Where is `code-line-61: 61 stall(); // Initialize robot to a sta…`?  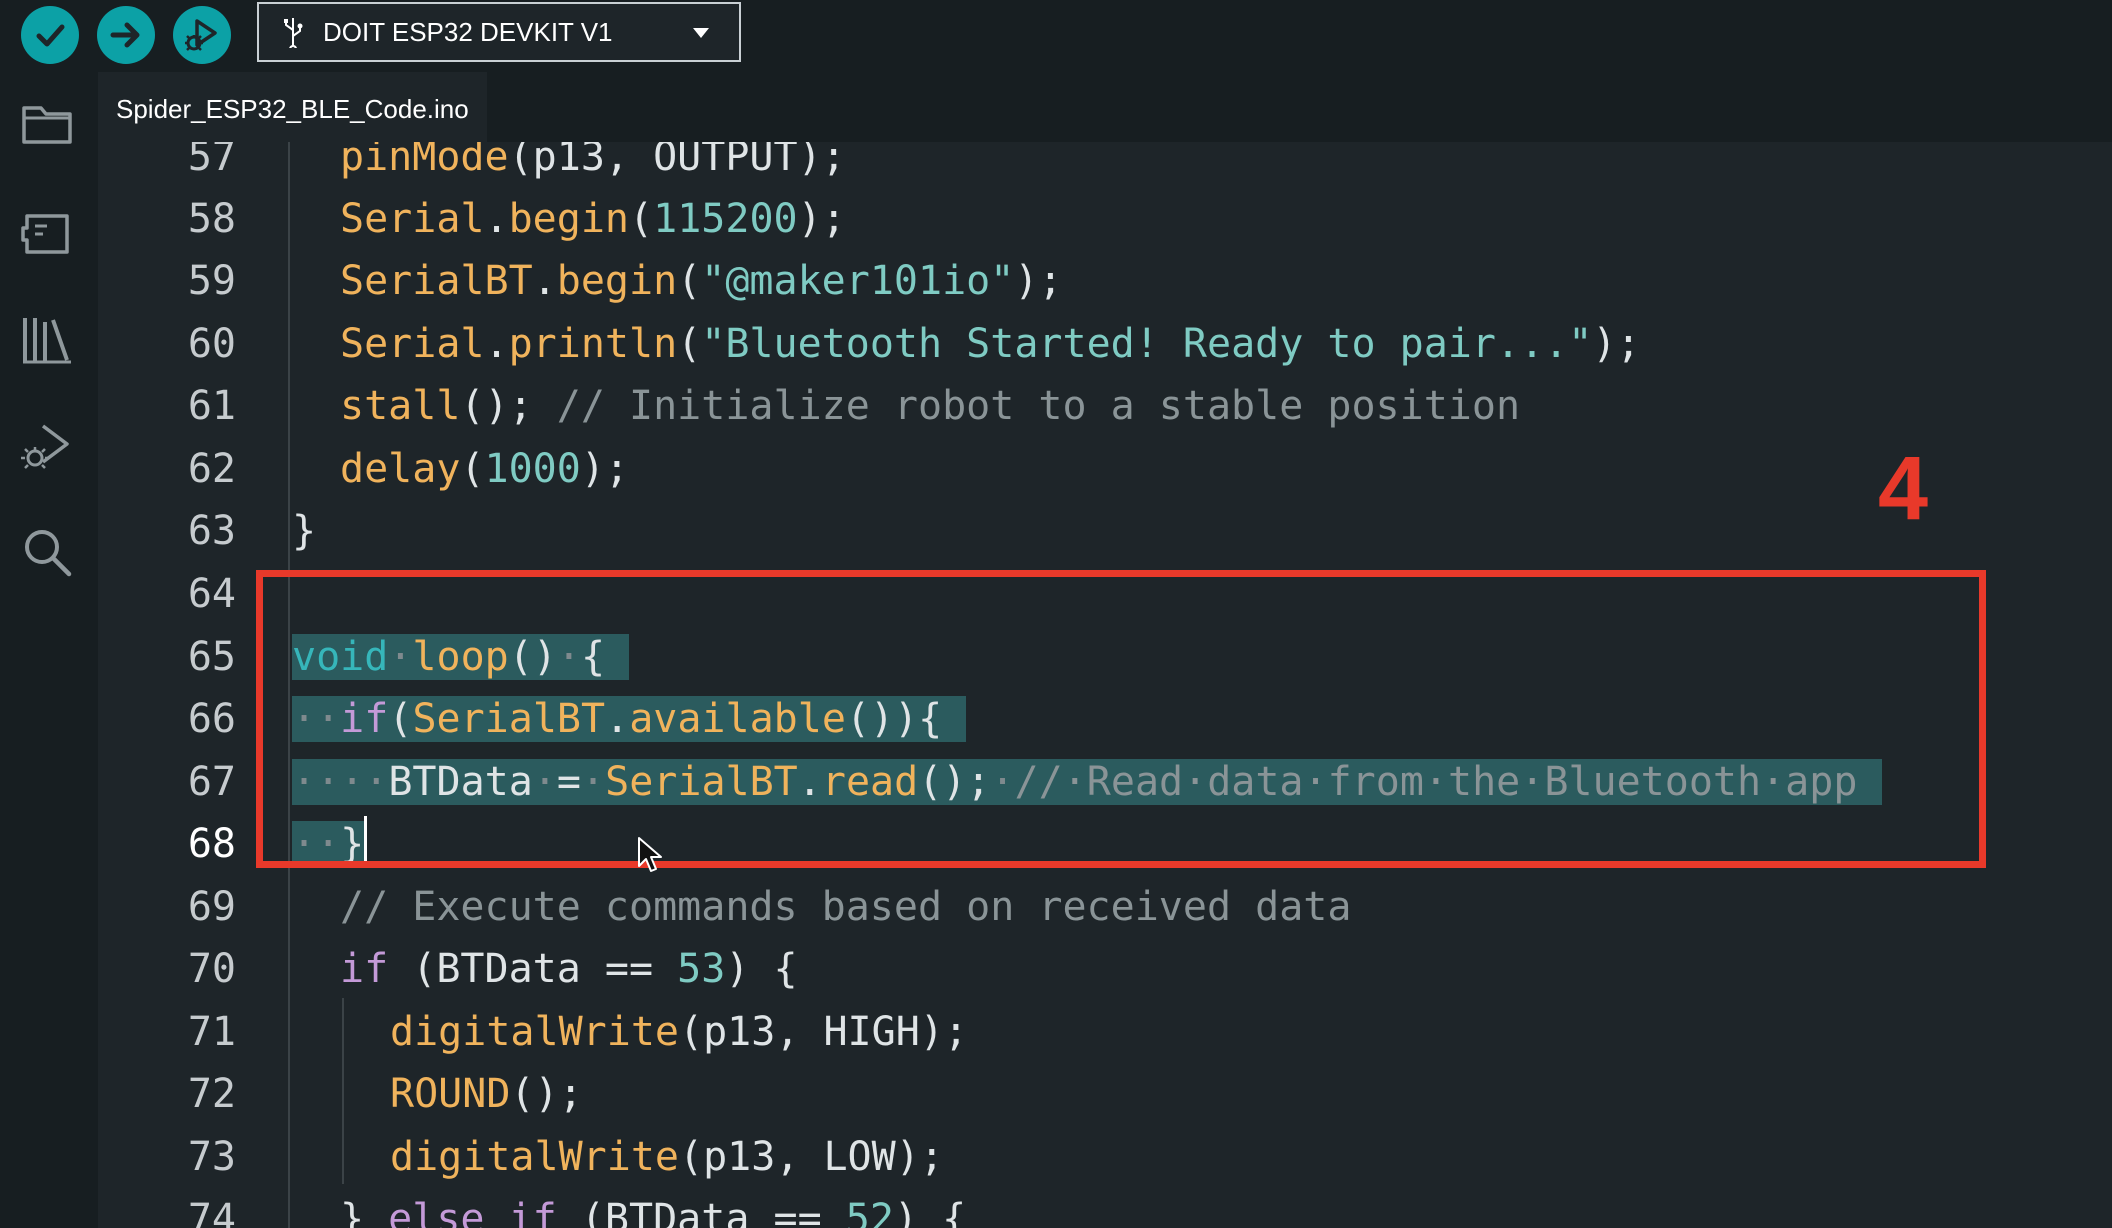
code-line-61: 61 stall(); // Initialize robot to a sta… is located at coordinates (1105, 406).